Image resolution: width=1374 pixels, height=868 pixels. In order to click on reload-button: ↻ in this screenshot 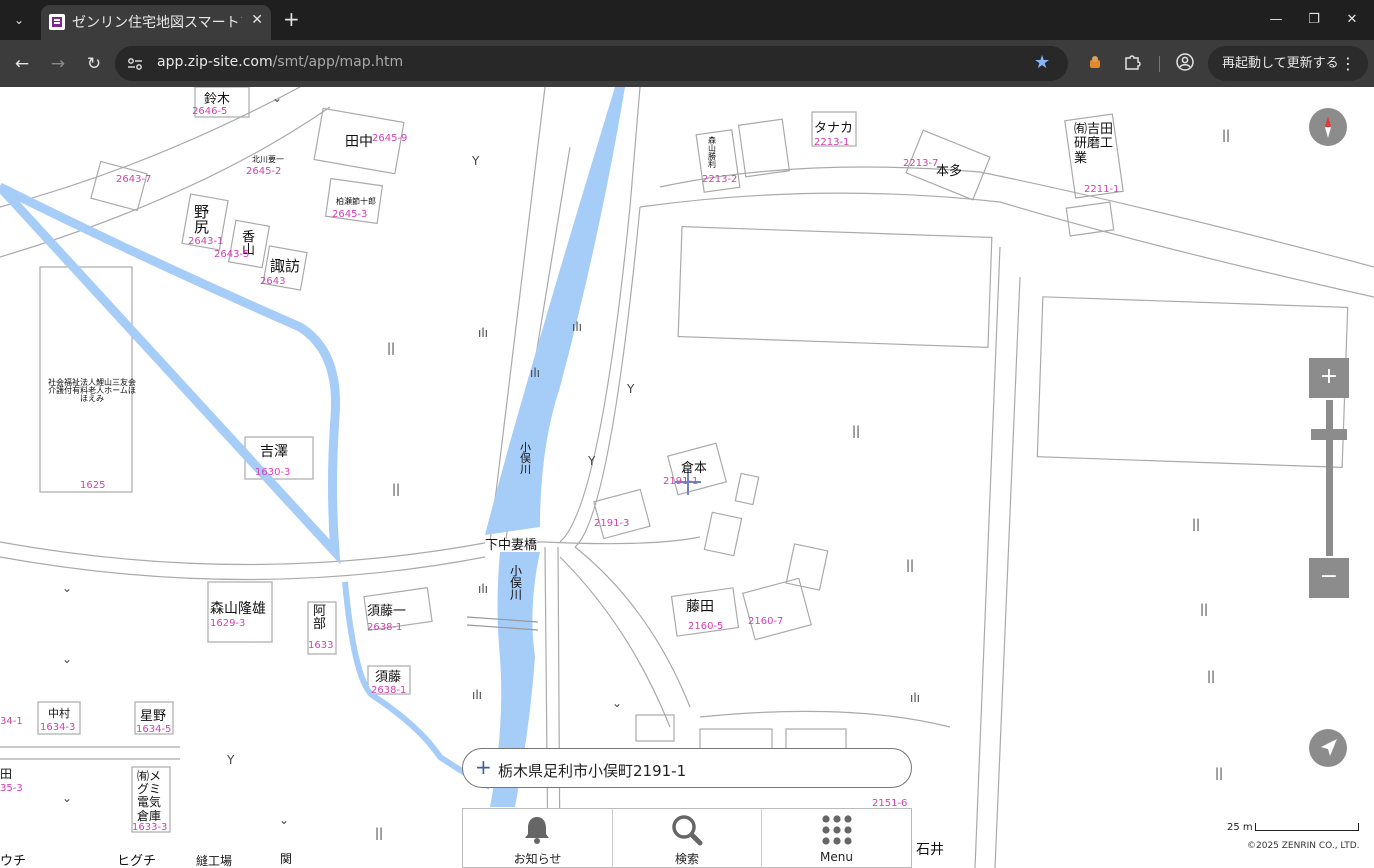, I will do `click(94, 64)`.